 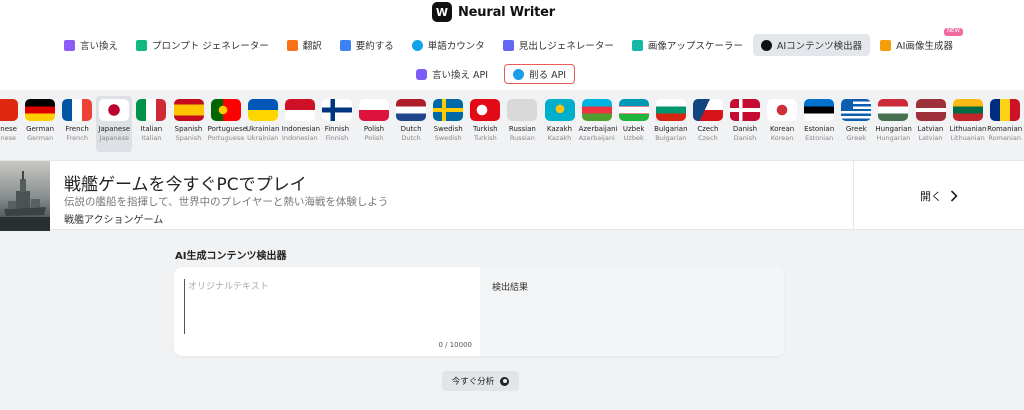 I want to click on image-generator-icon, so click(x=886, y=45).